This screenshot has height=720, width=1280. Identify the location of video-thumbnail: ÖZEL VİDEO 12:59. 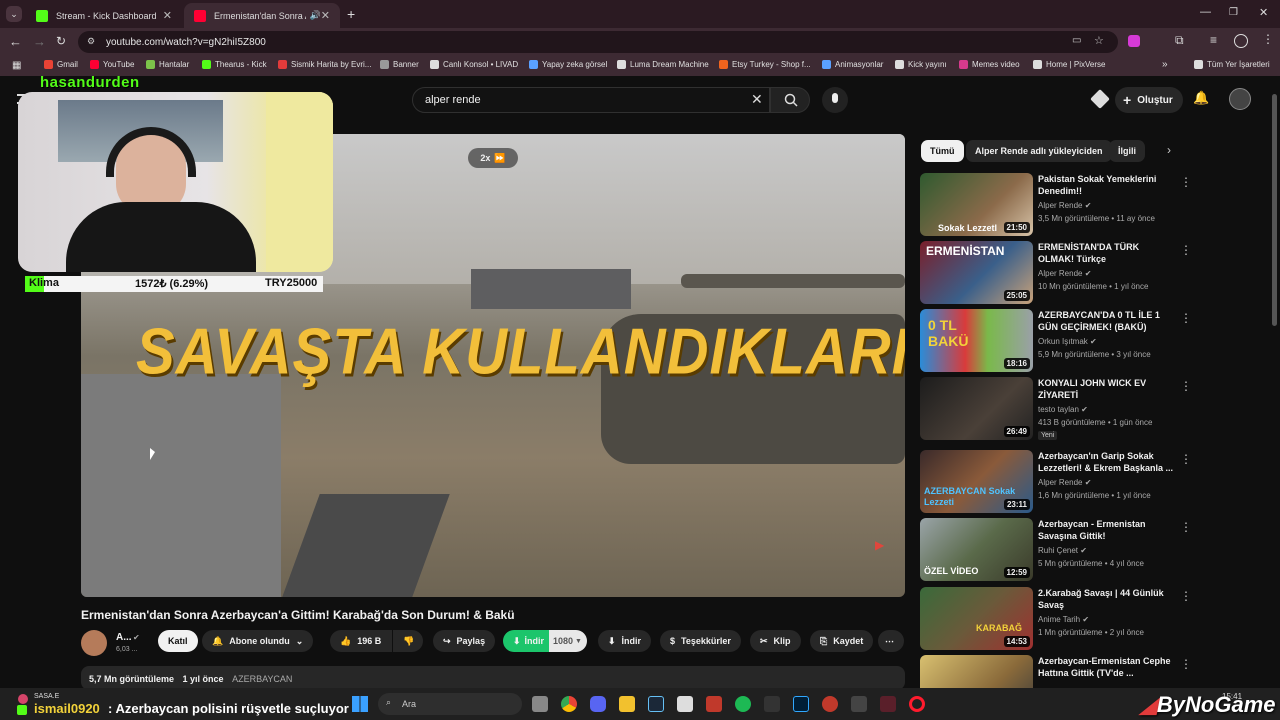
(976, 549).